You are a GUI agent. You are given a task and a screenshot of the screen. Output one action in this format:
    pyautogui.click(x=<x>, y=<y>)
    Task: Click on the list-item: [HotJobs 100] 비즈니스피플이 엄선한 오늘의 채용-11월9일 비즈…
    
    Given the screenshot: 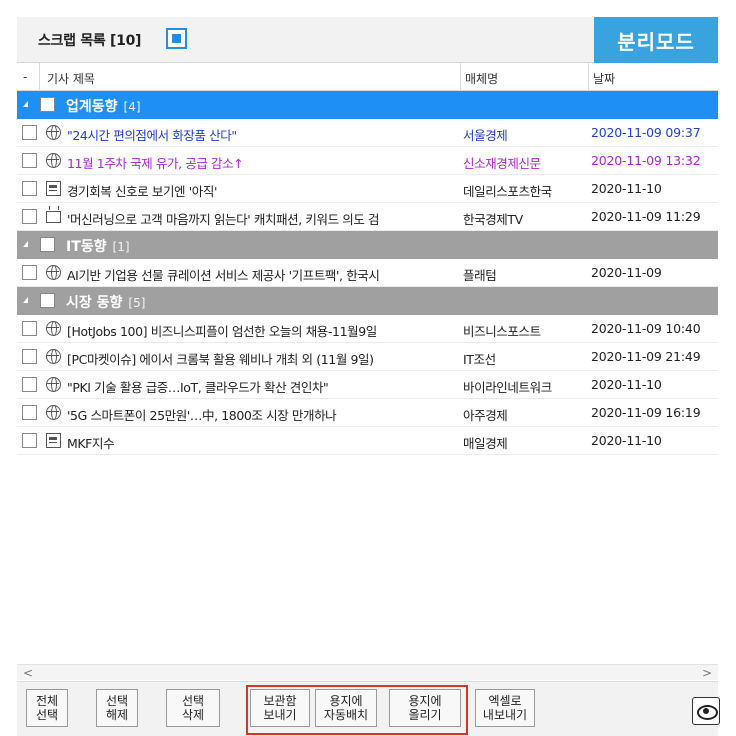 What is the action you would take?
    pyautogui.click(x=367, y=329)
    